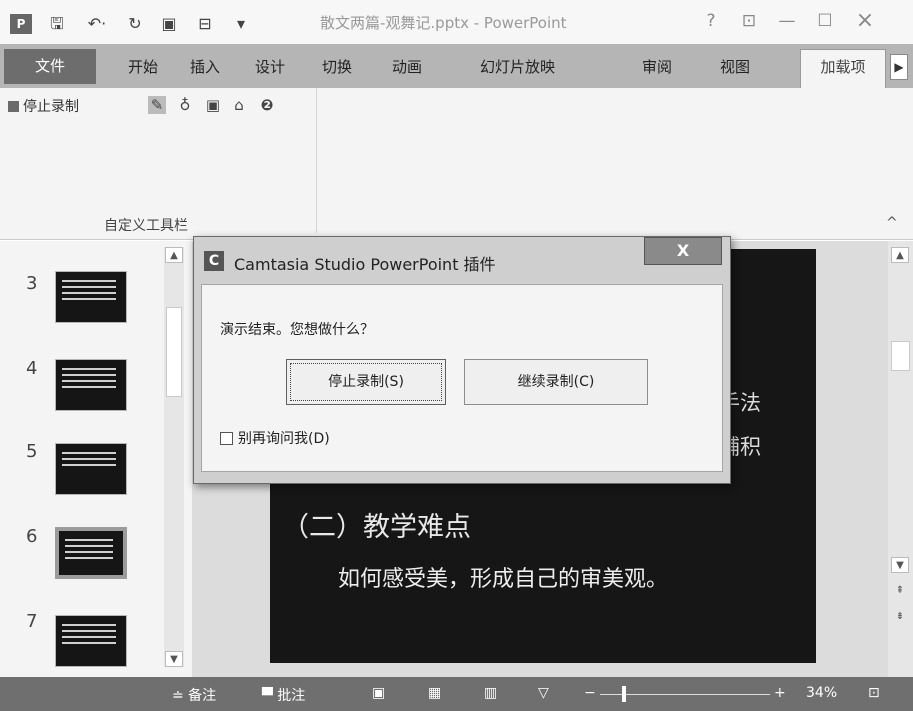  Describe the element at coordinates (135, 24) in the screenshot. I see `redo-icon: ↻` at that location.